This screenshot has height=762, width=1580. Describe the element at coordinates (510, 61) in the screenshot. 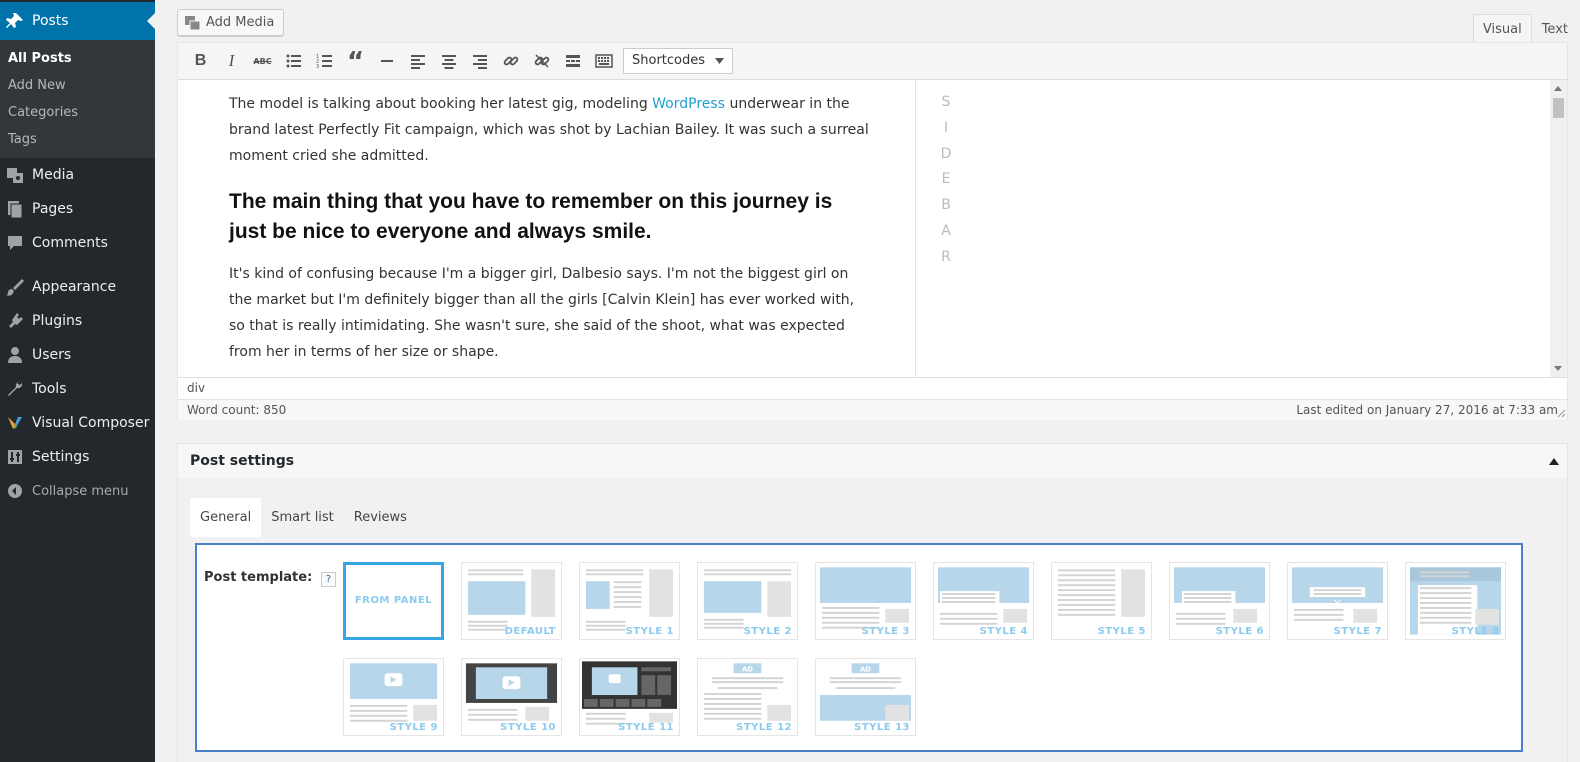

I see `insert-link-button` at that location.